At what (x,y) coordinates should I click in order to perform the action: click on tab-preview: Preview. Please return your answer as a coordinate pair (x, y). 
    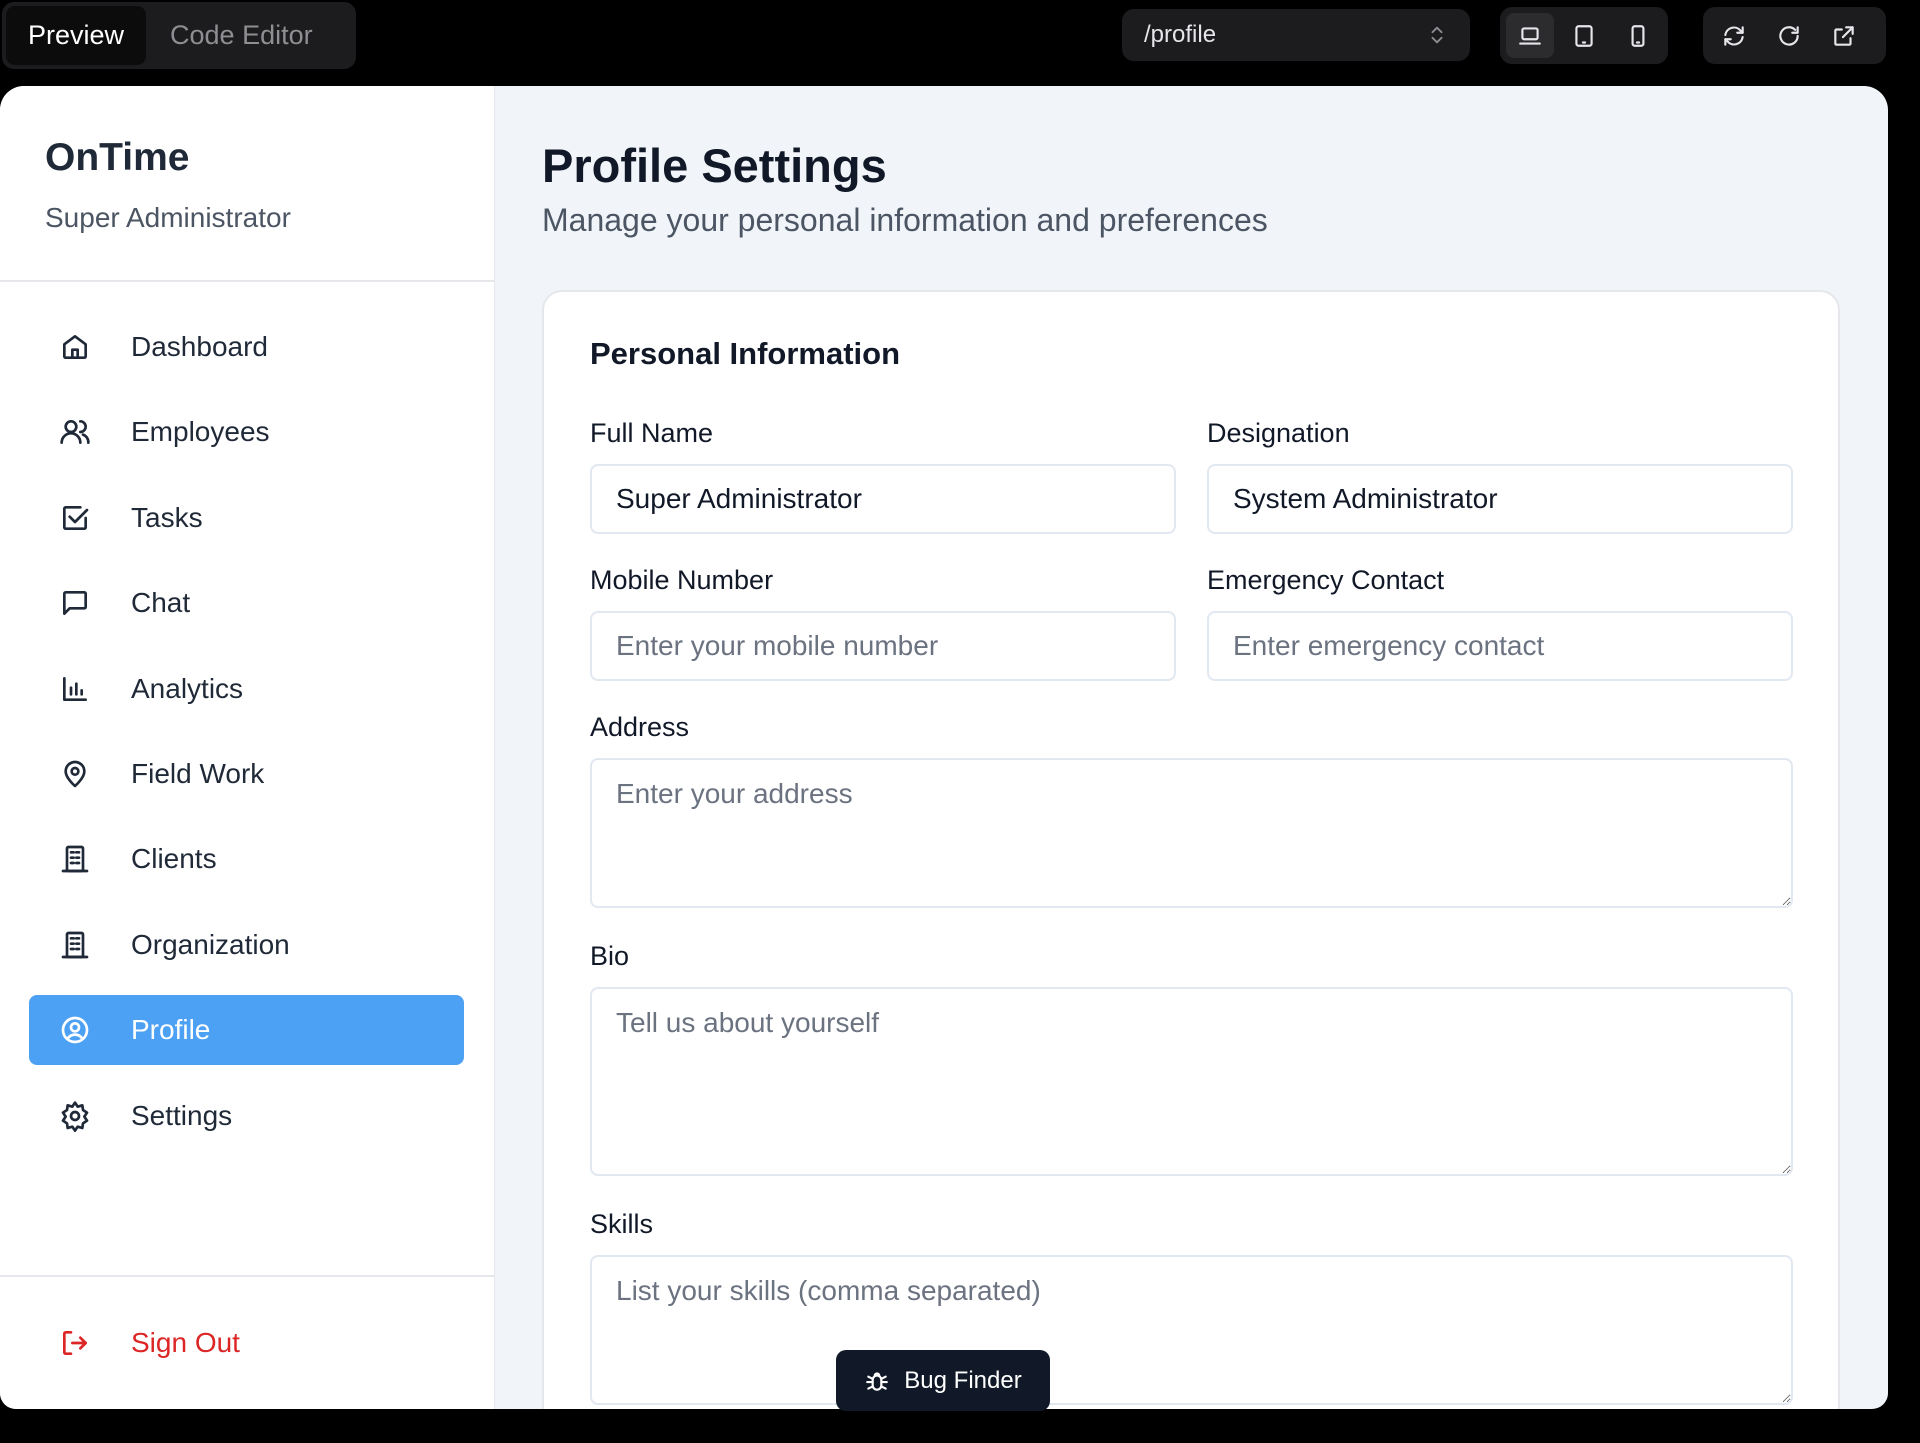
    Looking at the image, I should click on (76, 35).